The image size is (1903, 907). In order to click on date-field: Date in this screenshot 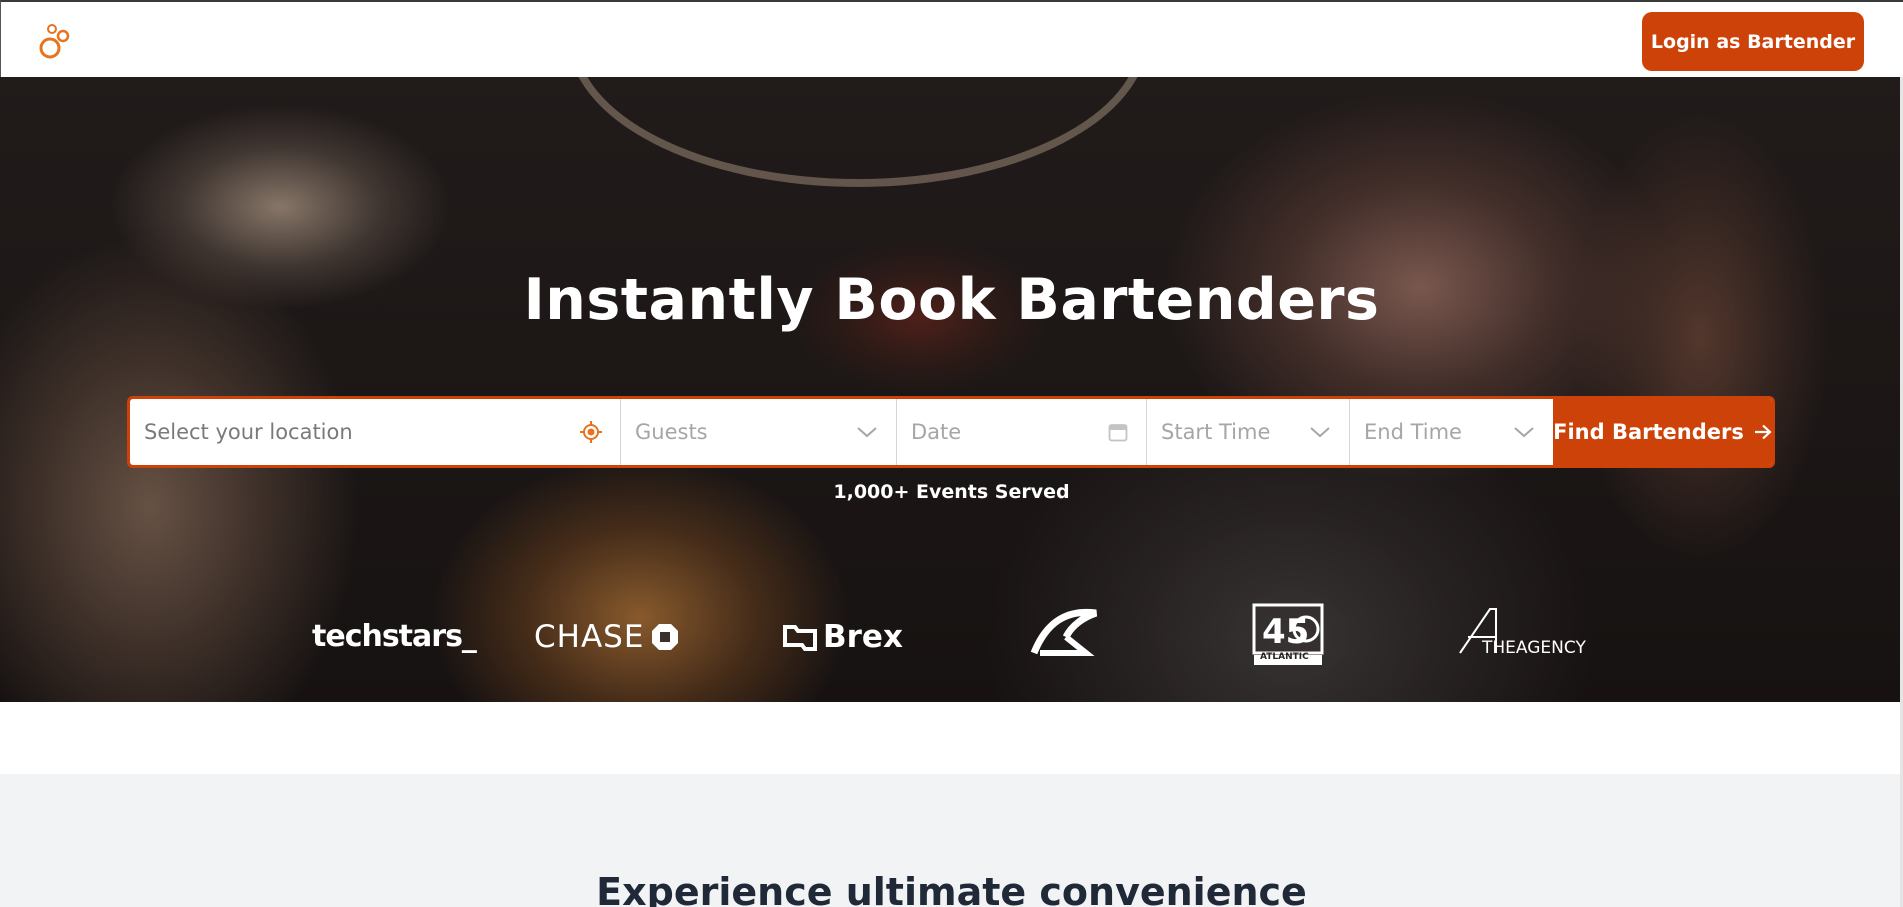, I will do `click(1022, 432)`.